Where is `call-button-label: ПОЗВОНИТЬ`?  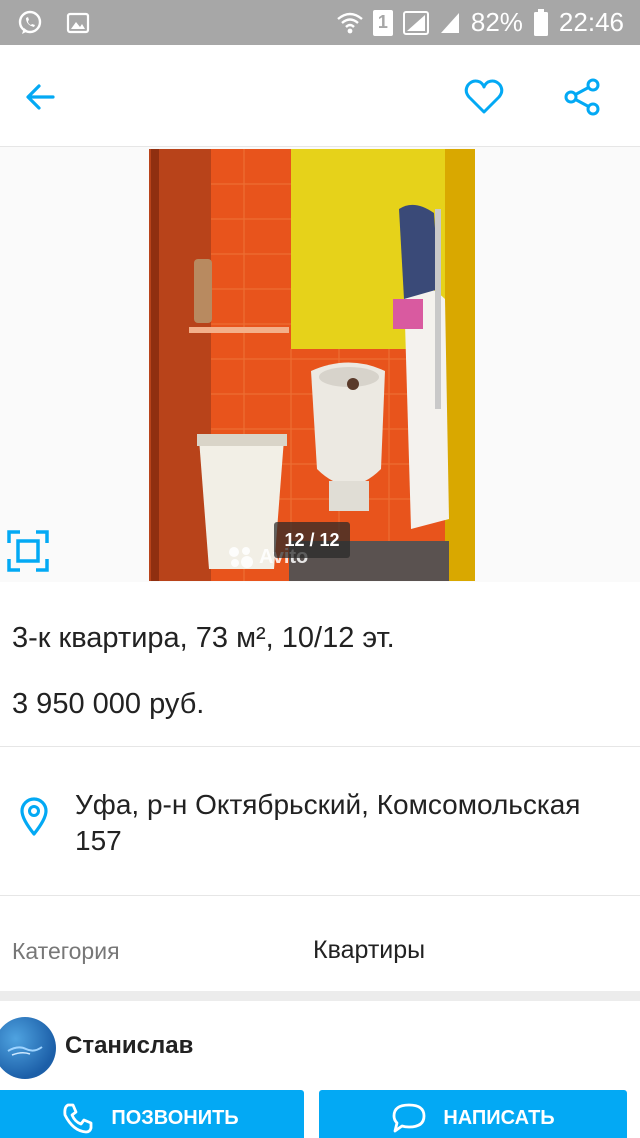 call-button-label: ПОЗВОНИТЬ is located at coordinates (175, 1117).